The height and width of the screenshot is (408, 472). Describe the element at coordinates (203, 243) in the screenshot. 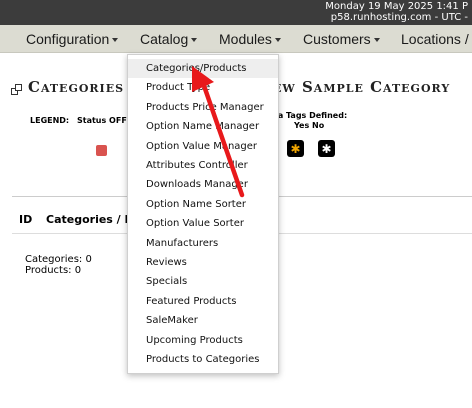

I see `menu-item-manufacturers: Manufacturers` at that location.